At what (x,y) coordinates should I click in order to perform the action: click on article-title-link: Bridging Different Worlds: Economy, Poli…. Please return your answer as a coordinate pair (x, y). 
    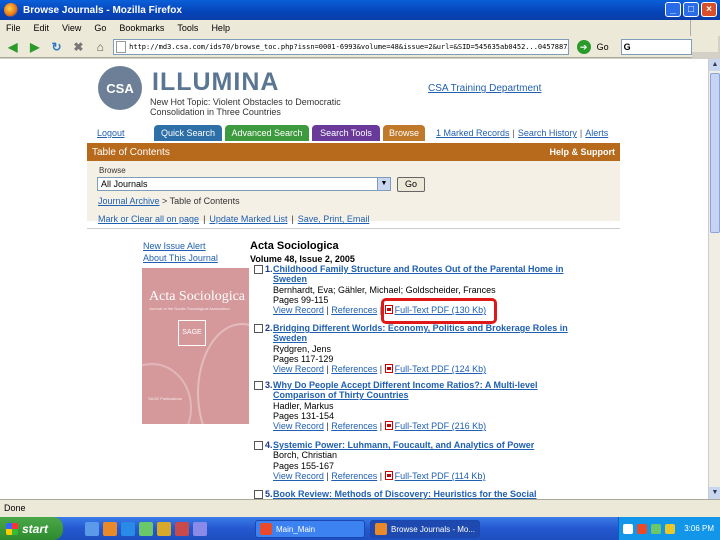
    Looking at the image, I should click on (428, 333).